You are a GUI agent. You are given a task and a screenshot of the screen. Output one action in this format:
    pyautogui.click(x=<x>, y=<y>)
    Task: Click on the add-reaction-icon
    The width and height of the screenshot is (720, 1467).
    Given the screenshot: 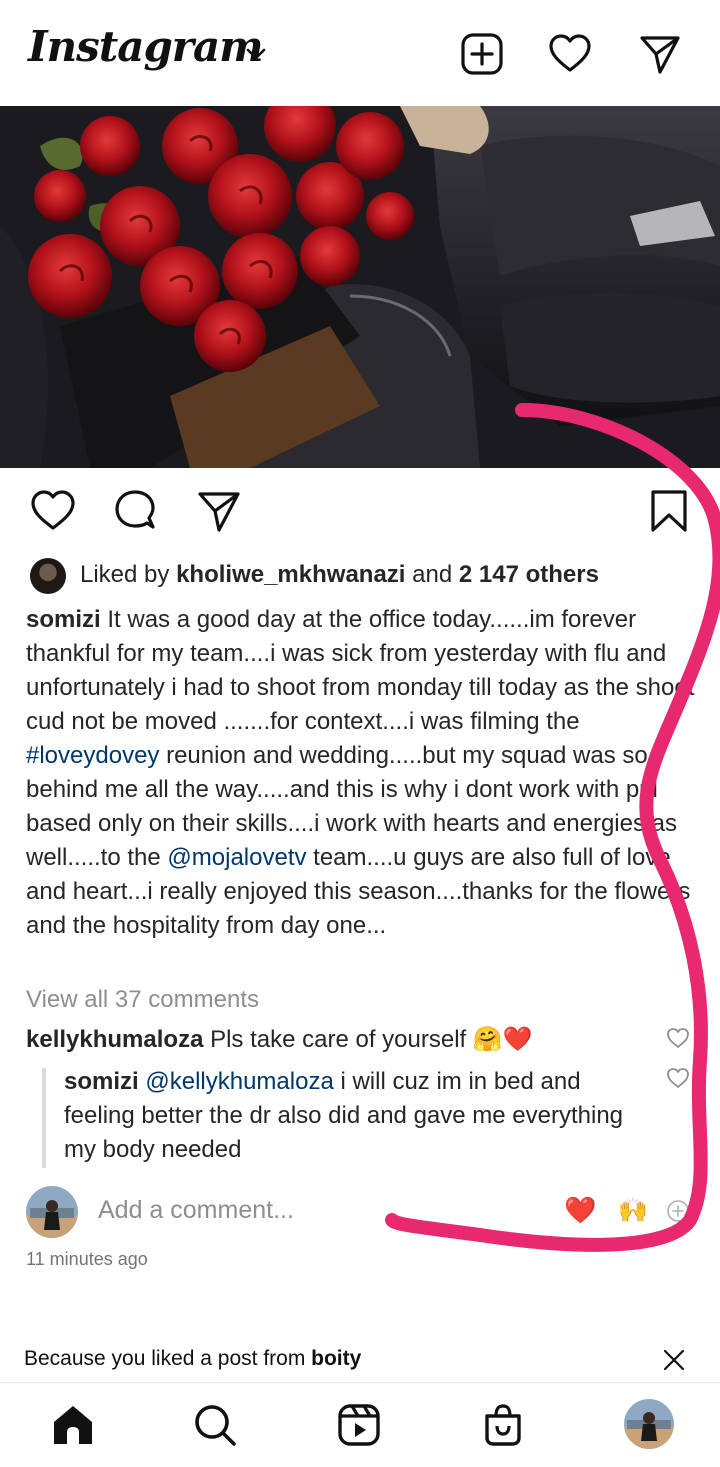 What is the action you would take?
    pyautogui.click(x=678, y=1211)
    